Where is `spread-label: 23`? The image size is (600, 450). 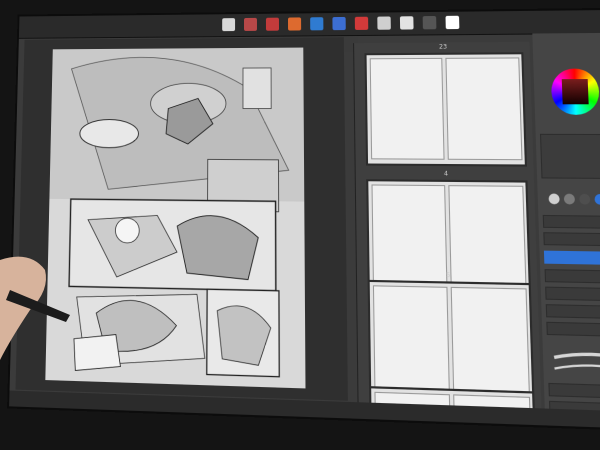
spread-label: 23 is located at coordinates (443, 47).